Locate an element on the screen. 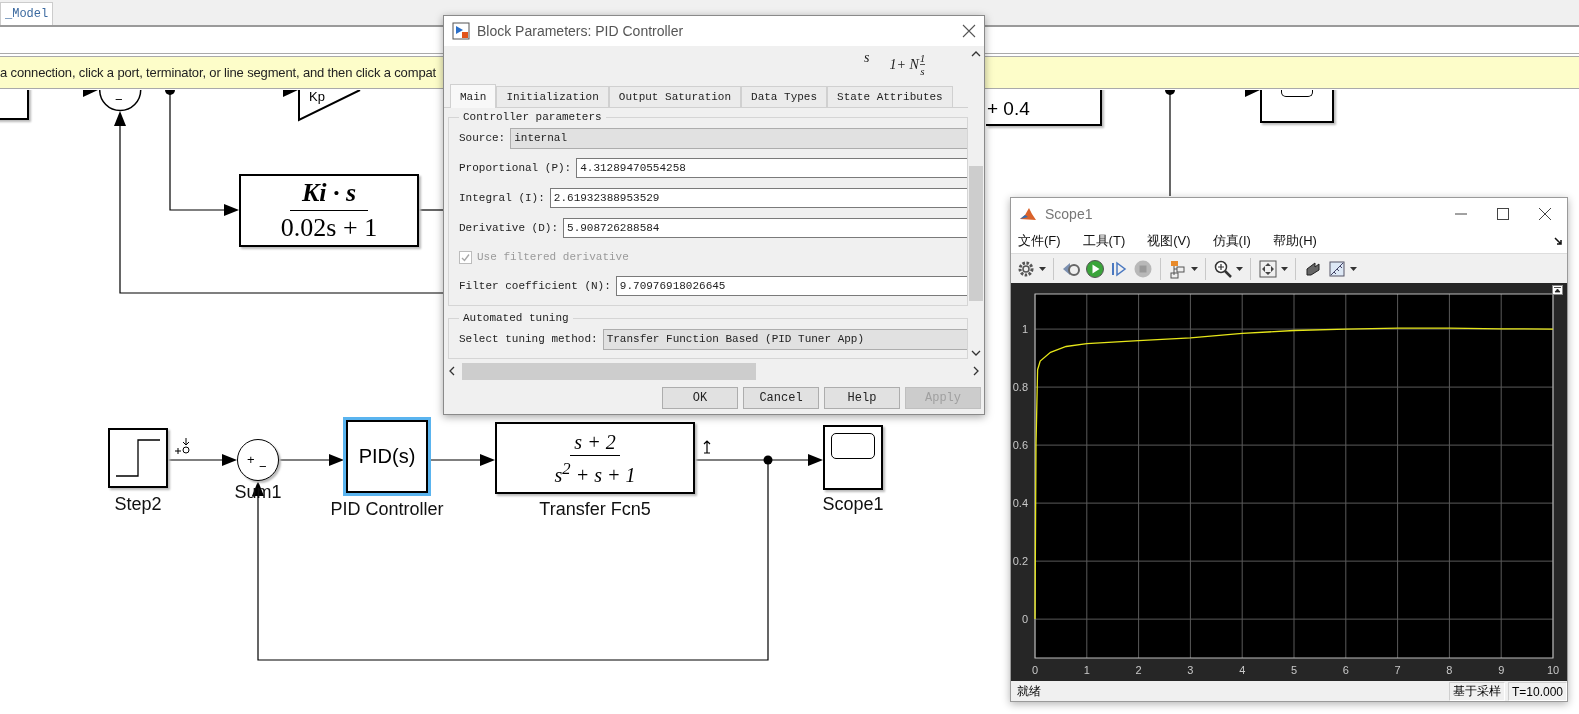  tab: Initialization is located at coordinates (552, 96).